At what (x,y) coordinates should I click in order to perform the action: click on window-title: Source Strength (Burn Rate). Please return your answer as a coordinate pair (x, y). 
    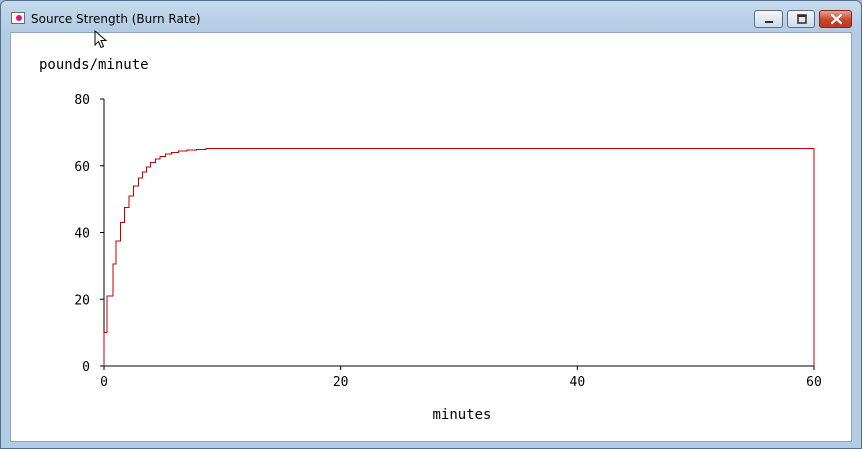
    Looking at the image, I should click on (116, 19).